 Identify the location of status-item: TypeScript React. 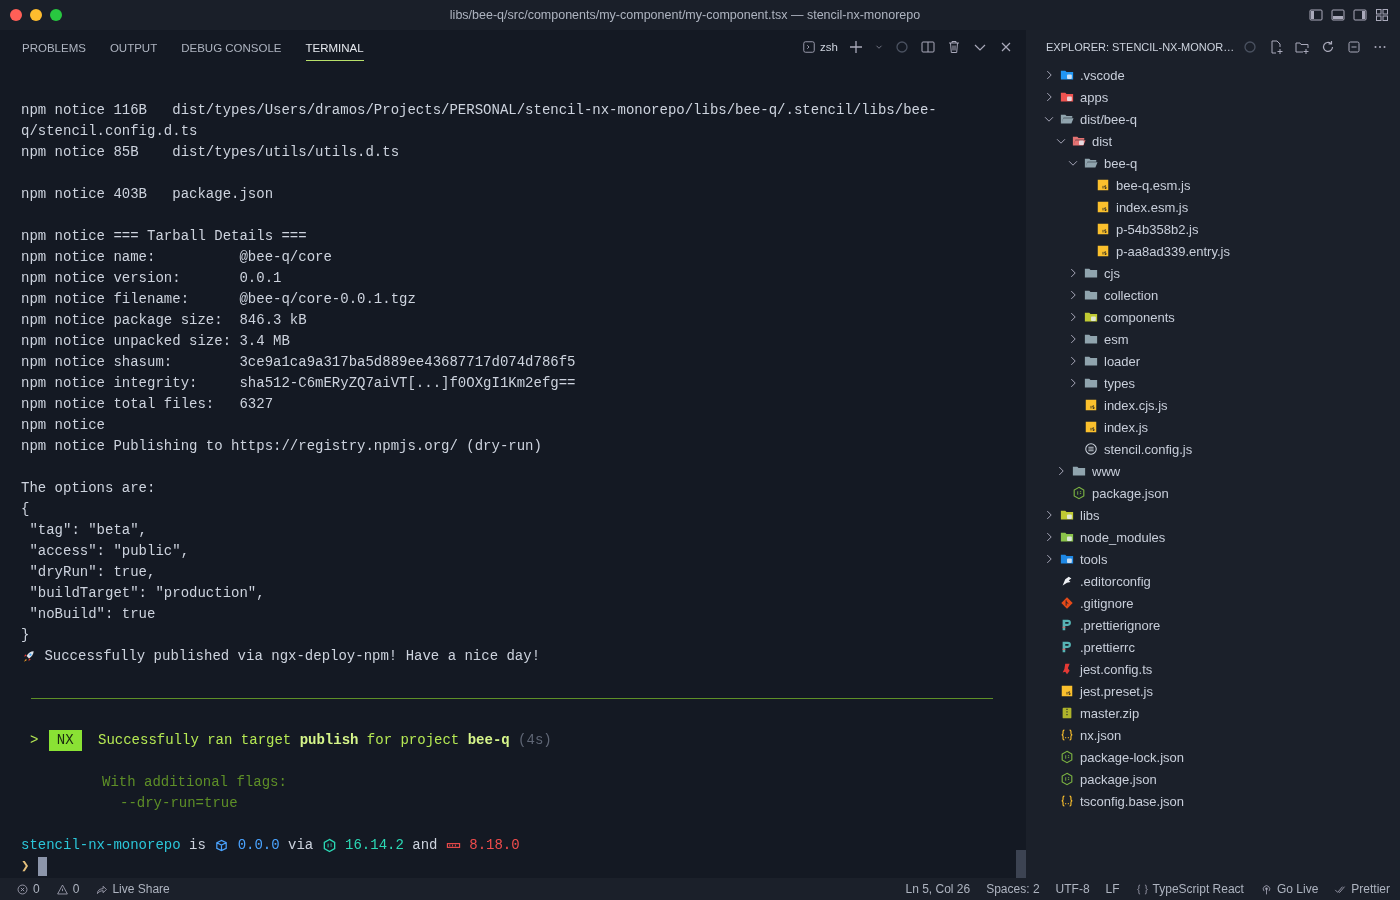
(1189, 889).